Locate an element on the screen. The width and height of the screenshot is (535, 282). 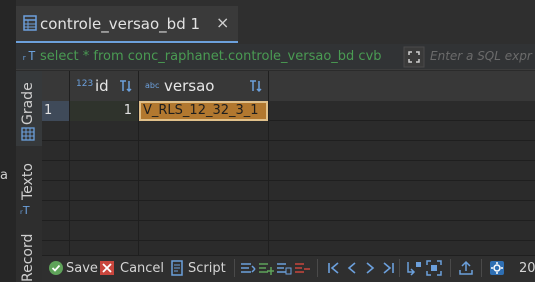
column-name-id: id is located at coordinates (102, 86).